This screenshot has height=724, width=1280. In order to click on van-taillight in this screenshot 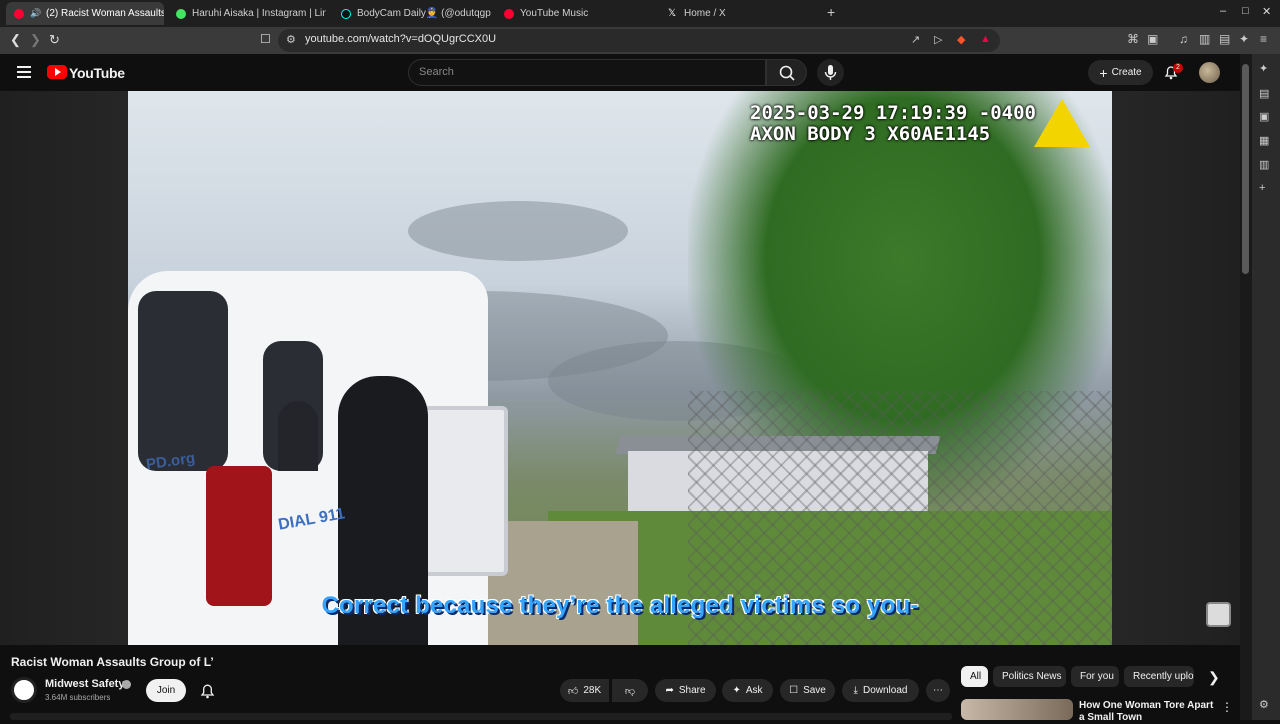, I will do `click(239, 536)`.